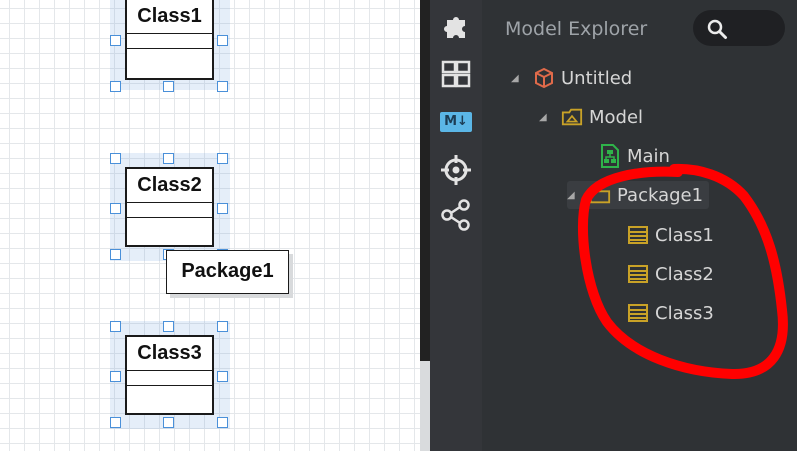 The height and width of the screenshot is (451, 797). I want to click on tree-item-label: Untitled, so click(597, 78).